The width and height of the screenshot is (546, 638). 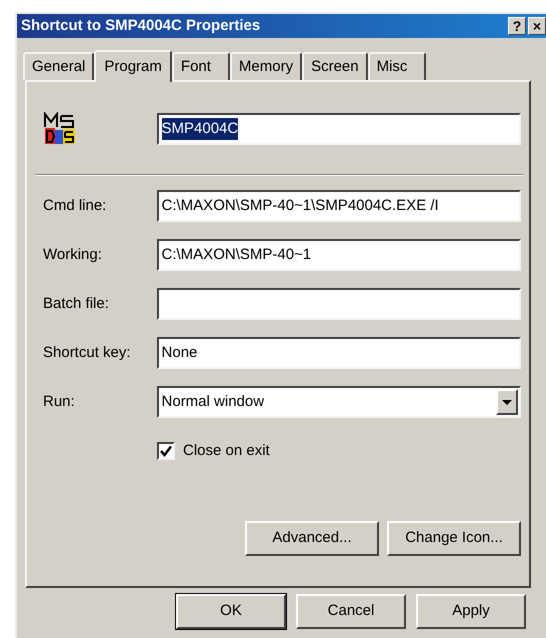 I want to click on input-field, so click(x=338, y=304).